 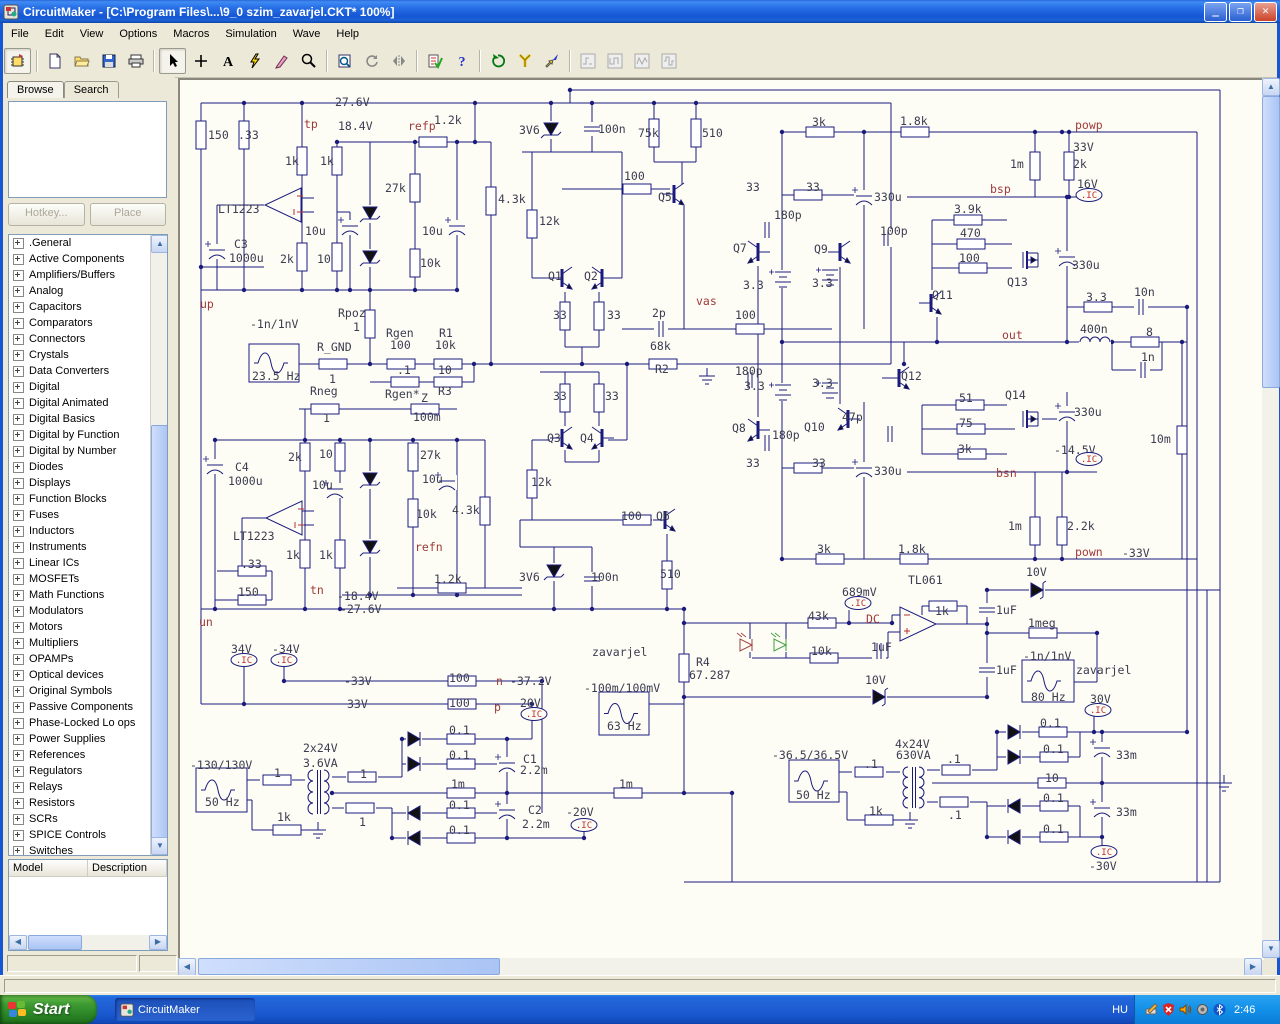 I want to click on category-regulators: Regulators, so click(x=88, y=771).